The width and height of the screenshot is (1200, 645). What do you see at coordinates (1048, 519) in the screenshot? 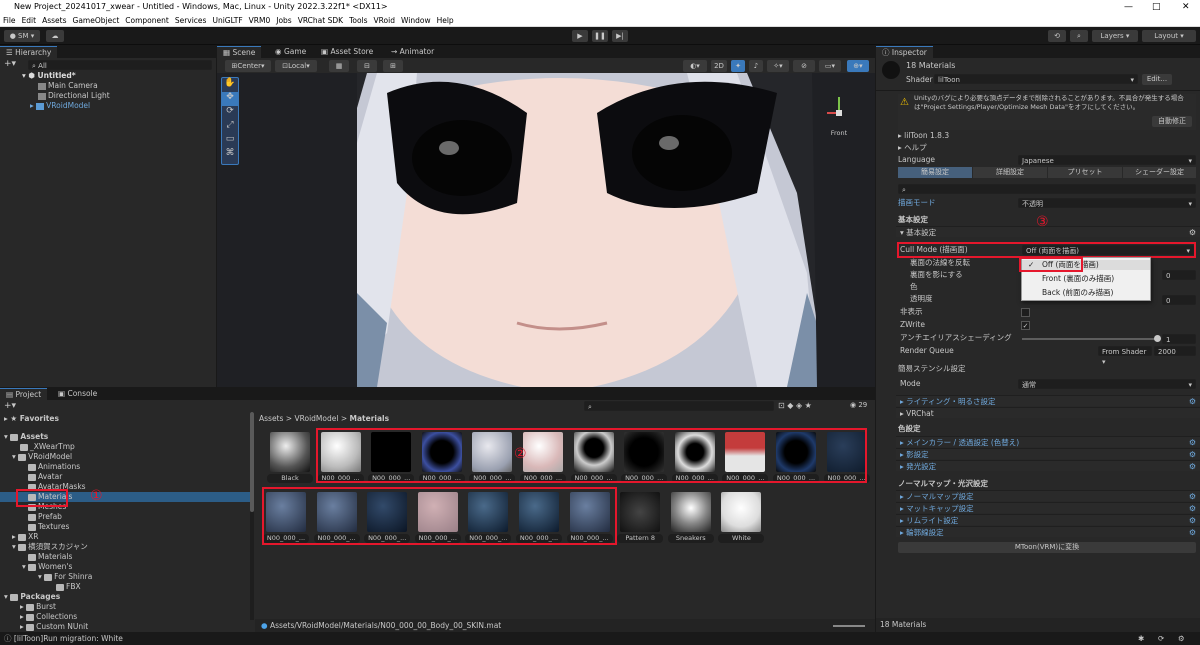
I see `rimlight-foldout: ▸ リムライト設定 ⚙` at bounding box center [1048, 519].